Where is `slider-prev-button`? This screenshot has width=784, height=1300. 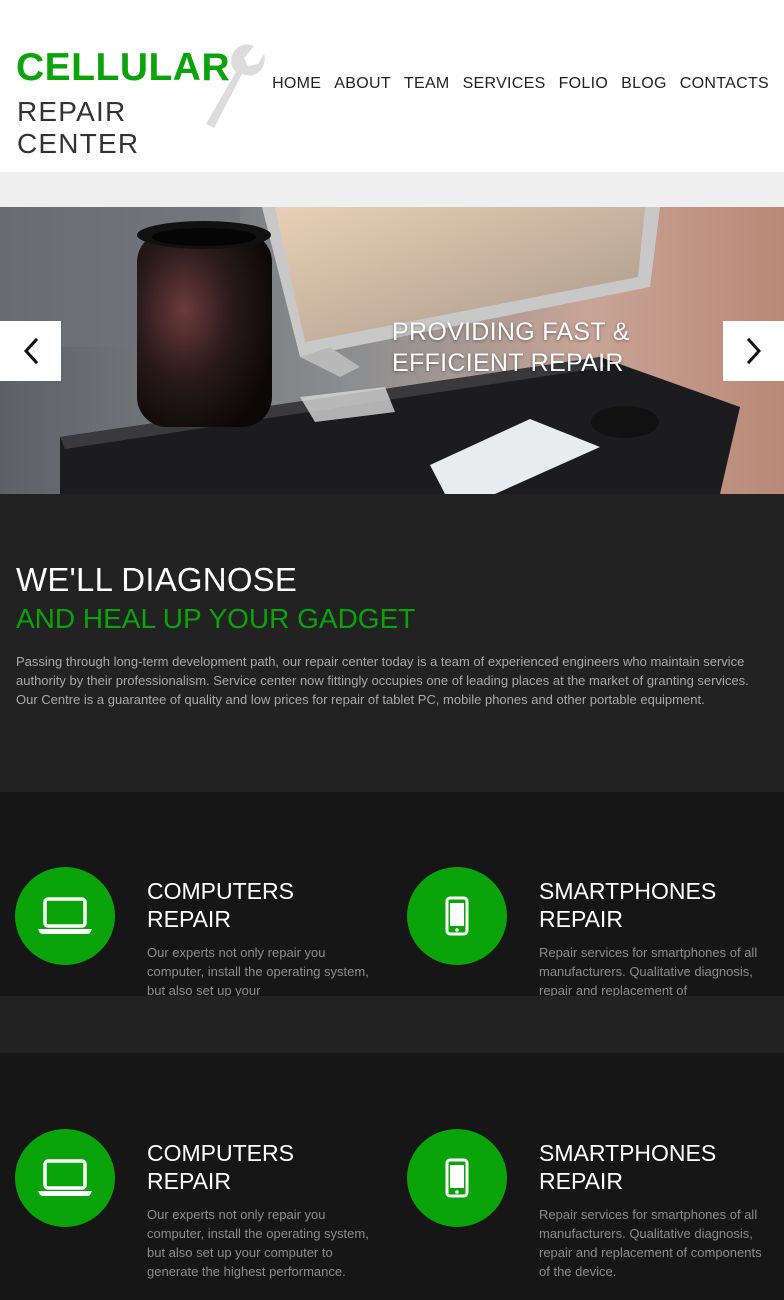
slider-prev-button is located at coordinates (30, 351).